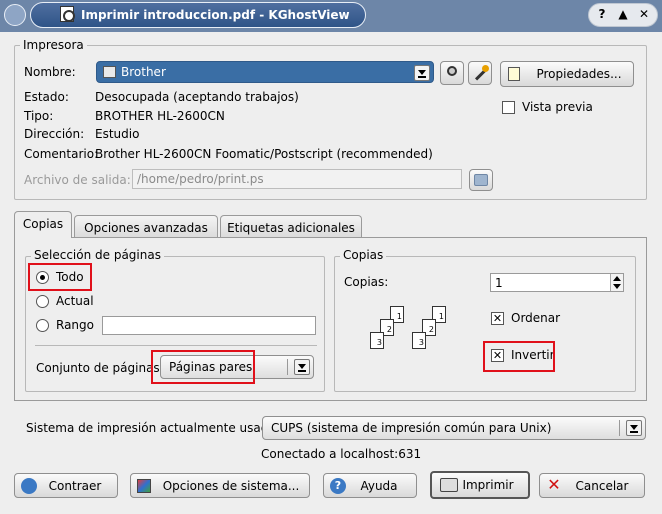  Describe the element at coordinates (60, 277) in the screenshot. I see `highlight-all` at that location.